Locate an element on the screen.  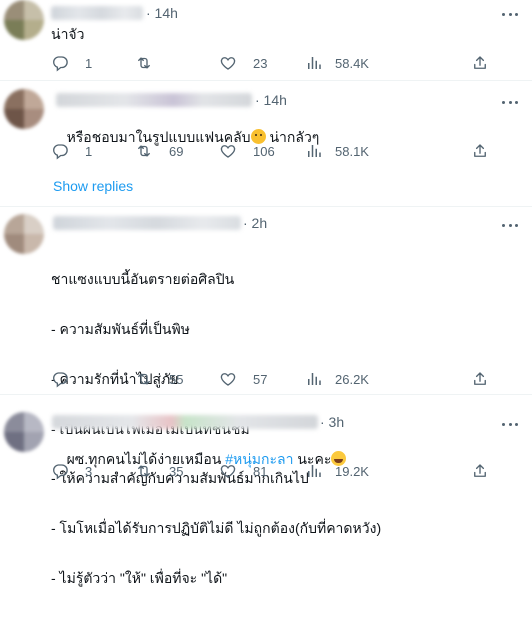
reply-1: · 14h น่าจัว 1 23 58.4K is located at coordinates (266, 40).